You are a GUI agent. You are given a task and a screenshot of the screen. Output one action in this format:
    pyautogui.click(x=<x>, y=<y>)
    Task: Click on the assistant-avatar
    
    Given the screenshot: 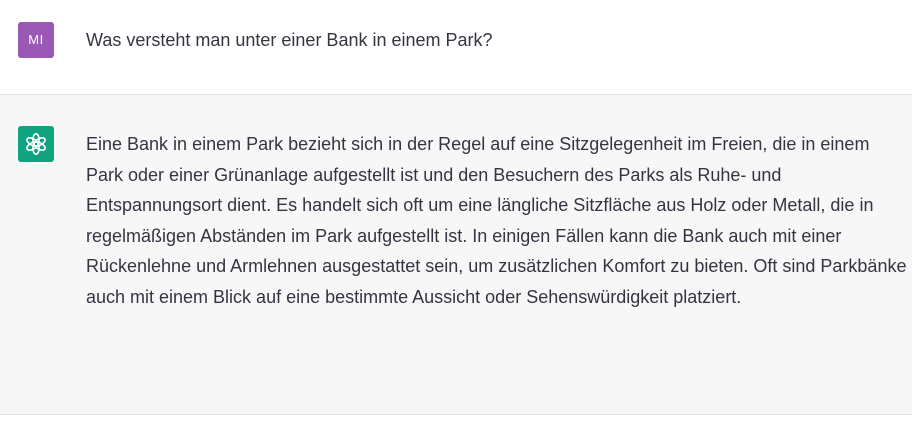 What is the action you would take?
    pyautogui.click(x=36, y=144)
    